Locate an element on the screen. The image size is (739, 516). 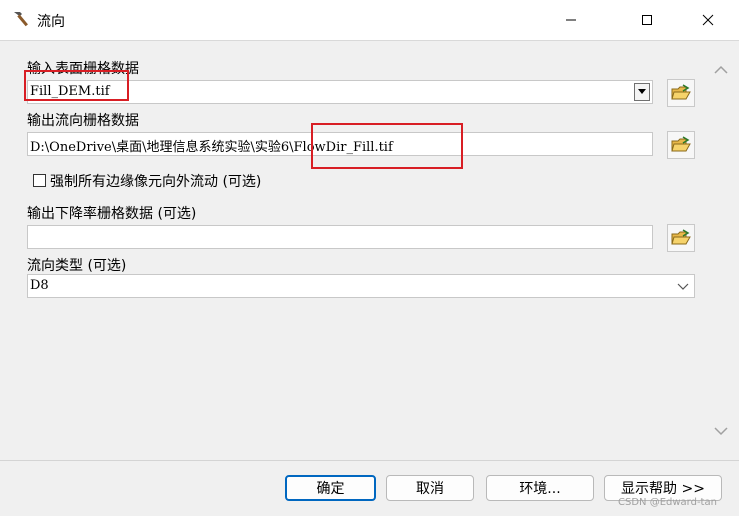
flow-type-label: 流向类型 (可选) is located at coordinates (77, 266).